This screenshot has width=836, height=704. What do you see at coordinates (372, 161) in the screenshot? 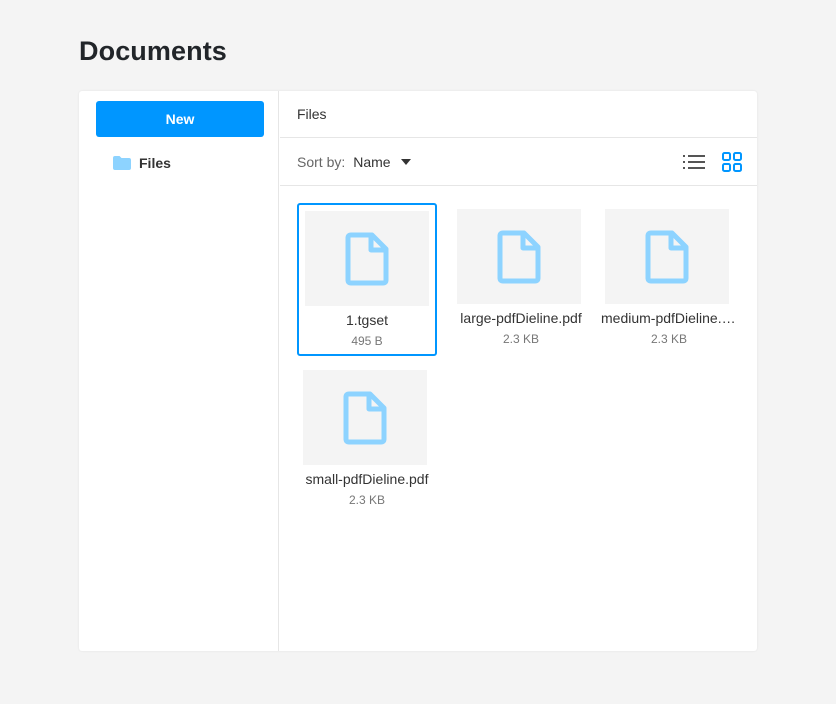
I see `sort-value: Name` at bounding box center [372, 161].